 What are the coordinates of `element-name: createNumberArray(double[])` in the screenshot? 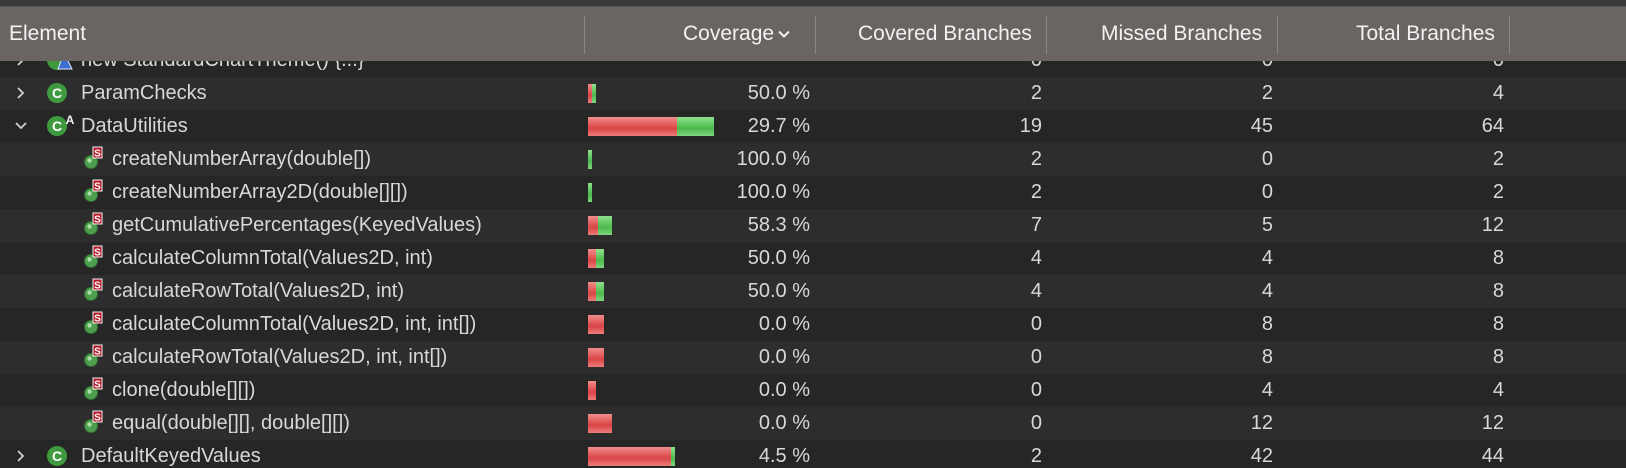 It's located at (241, 159).